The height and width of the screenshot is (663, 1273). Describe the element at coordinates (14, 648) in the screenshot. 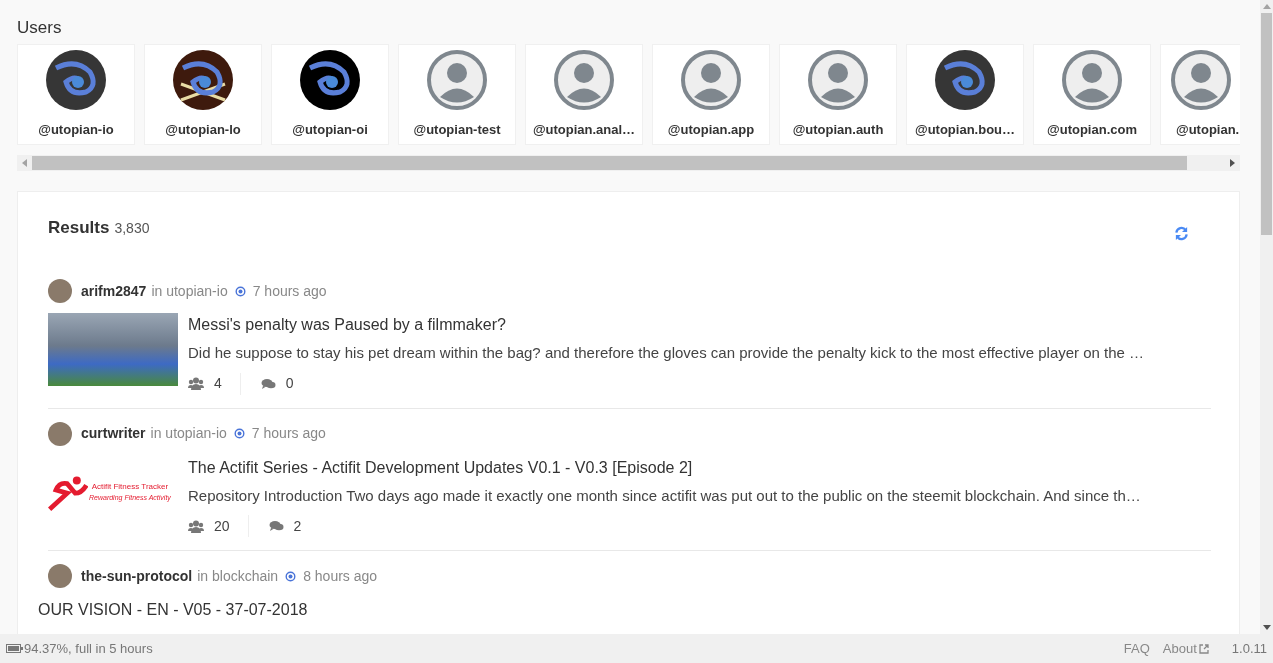

I see `battery-icon` at that location.